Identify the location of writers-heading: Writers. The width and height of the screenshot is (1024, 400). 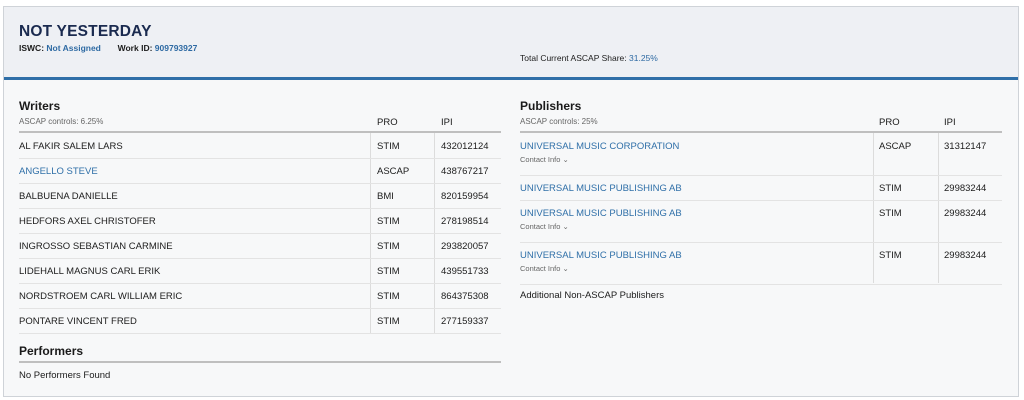
(40, 106).